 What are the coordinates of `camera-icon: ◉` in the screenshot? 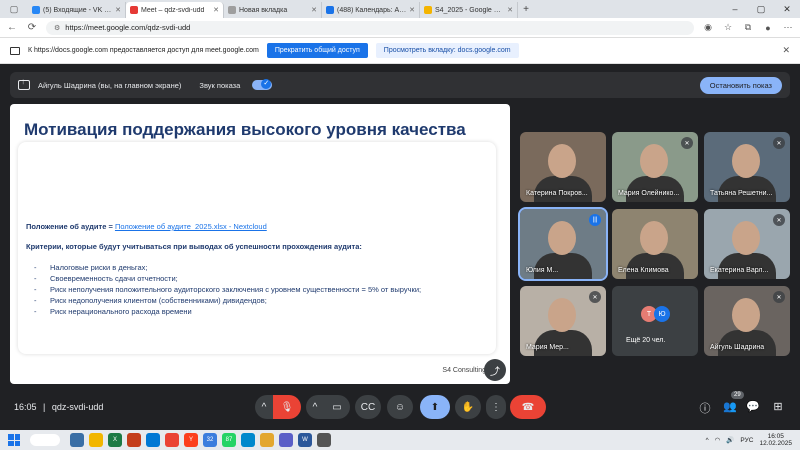 It's located at (708, 27).